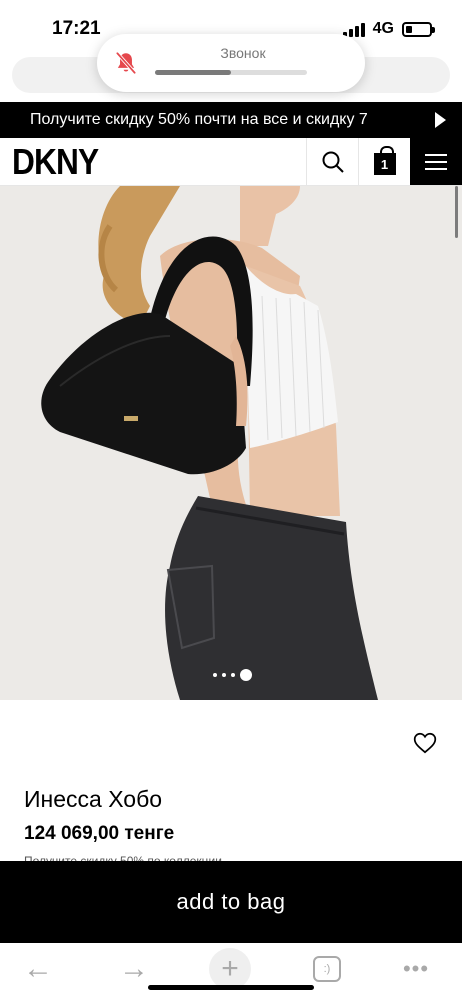 The height and width of the screenshot is (999, 462). Describe the element at coordinates (231, 987) in the screenshot. I see `home-indicator` at that location.